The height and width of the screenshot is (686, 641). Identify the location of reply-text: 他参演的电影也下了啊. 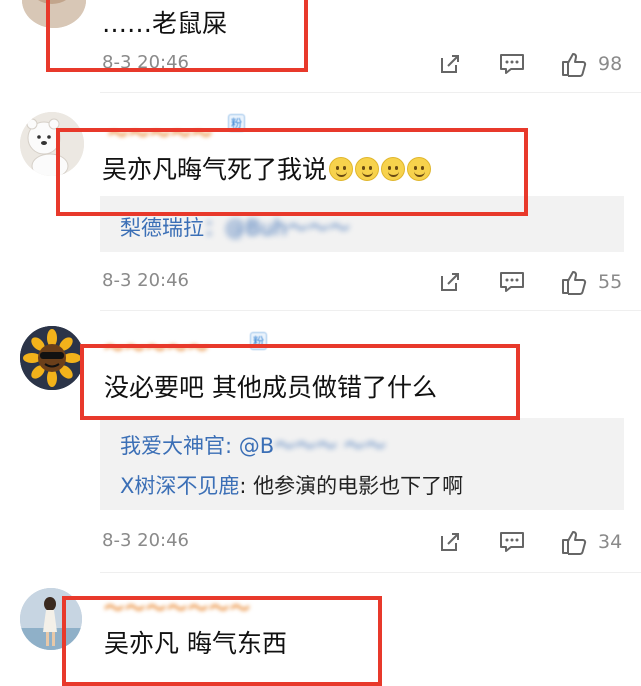
(358, 486).